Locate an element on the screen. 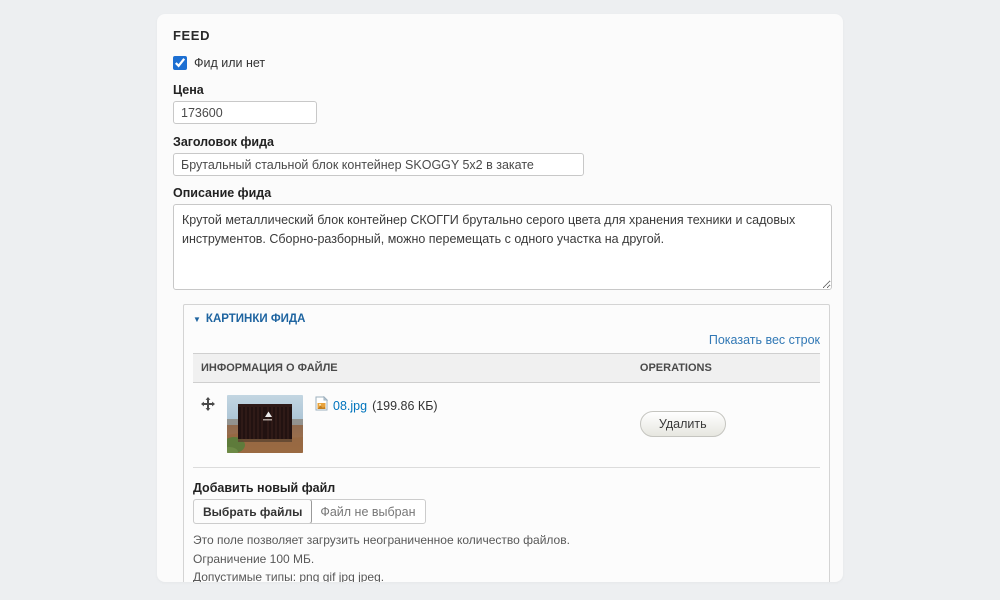 The width and height of the screenshot is (1000, 600). feed-checkbox-label: Фид или нет is located at coordinates (230, 63).